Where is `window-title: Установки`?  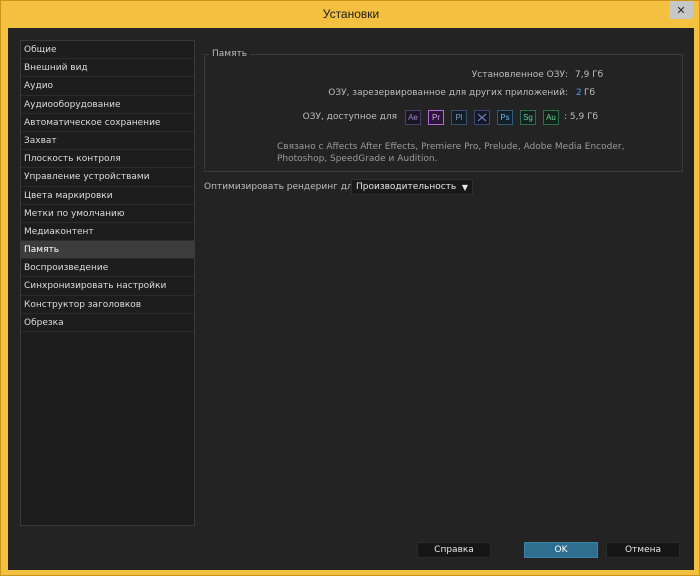
window-title: Установки is located at coordinates (351, 14).